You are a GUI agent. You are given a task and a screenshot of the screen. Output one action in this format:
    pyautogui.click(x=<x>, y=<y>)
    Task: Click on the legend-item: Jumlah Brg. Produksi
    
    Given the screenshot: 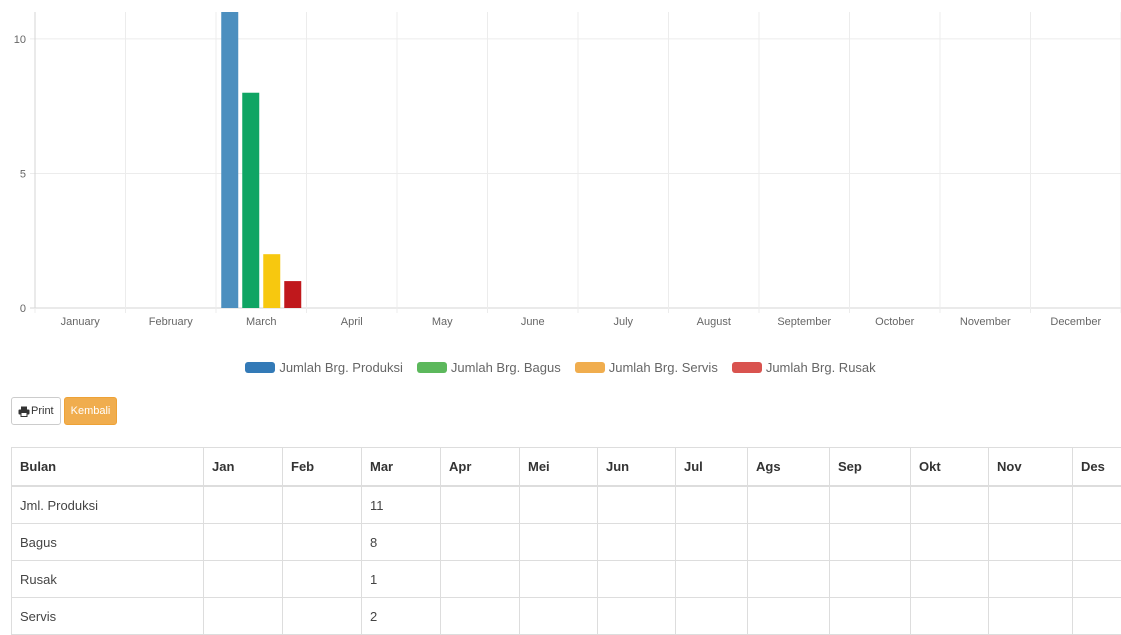 What is the action you would take?
    pyautogui.click(x=324, y=367)
    